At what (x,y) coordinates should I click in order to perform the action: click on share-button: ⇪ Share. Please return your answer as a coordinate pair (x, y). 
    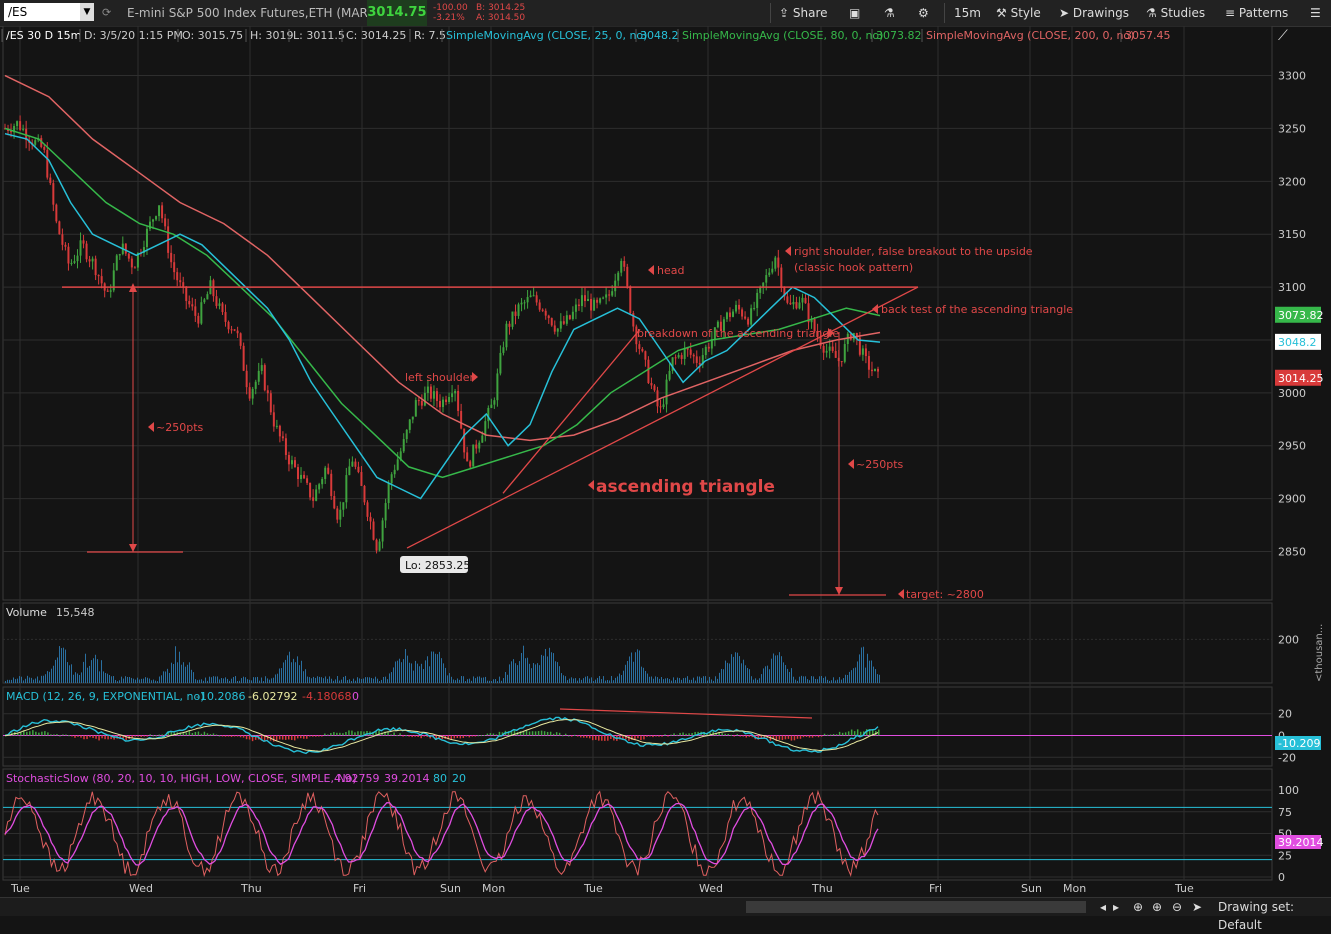
    Looking at the image, I should click on (803, 13).